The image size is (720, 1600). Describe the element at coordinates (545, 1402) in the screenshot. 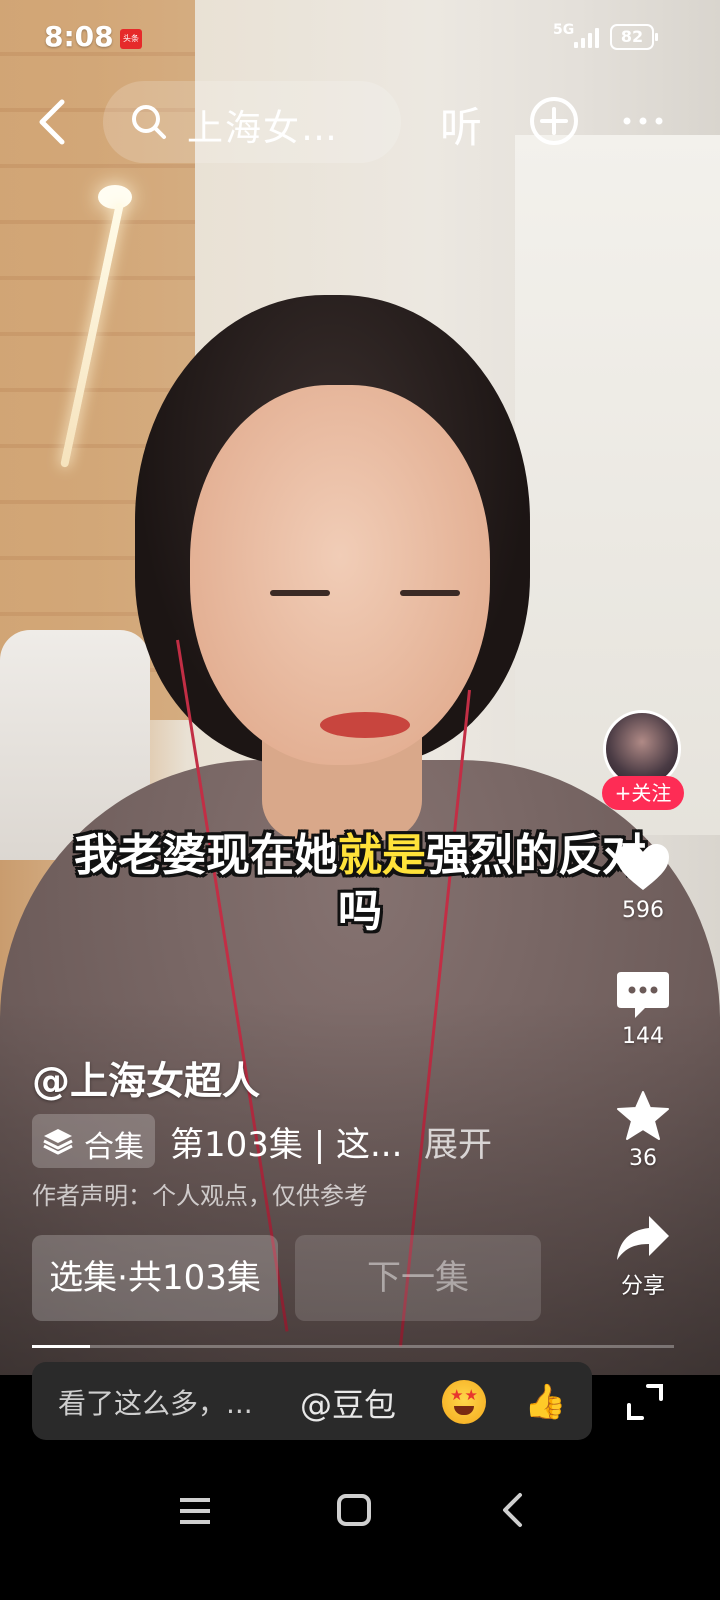

I see `thumbs-up-emoji-icon: 👍` at that location.